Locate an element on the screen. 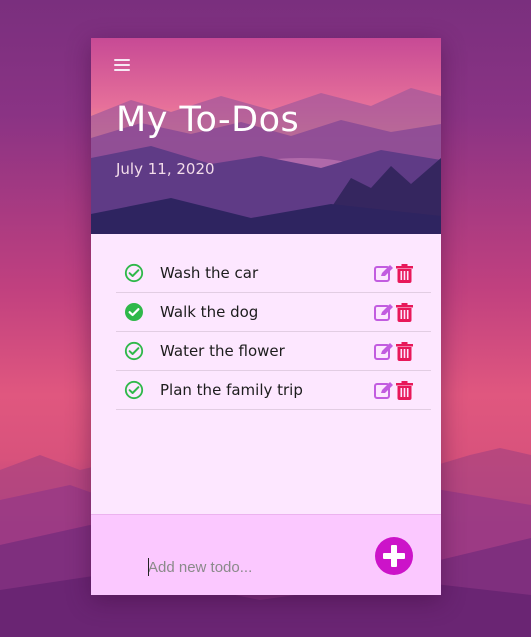 Image resolution: width=531 pixels, height=637 pixels. todo-item: Wash the car is located at coordinates (273, 273).